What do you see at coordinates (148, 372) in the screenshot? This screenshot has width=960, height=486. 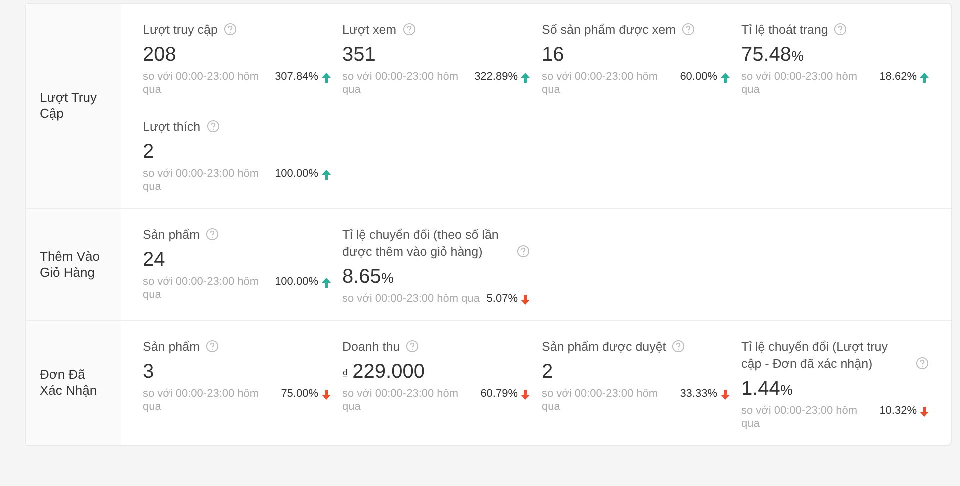 I see `metric-value: 3` at bounding box center [148, 372].